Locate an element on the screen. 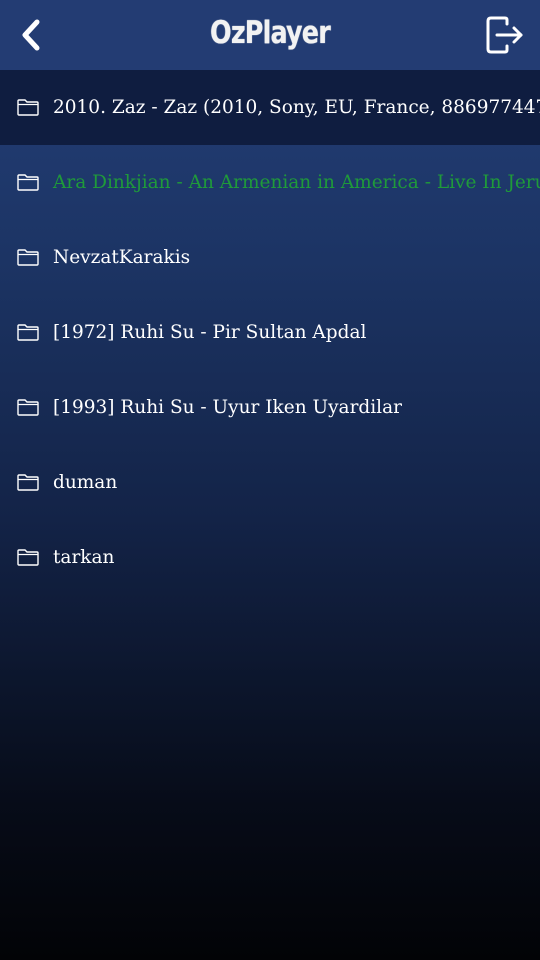 The image size is (540, 960). folder-name: NevzatKarakis is located at coordinates (122, 257).